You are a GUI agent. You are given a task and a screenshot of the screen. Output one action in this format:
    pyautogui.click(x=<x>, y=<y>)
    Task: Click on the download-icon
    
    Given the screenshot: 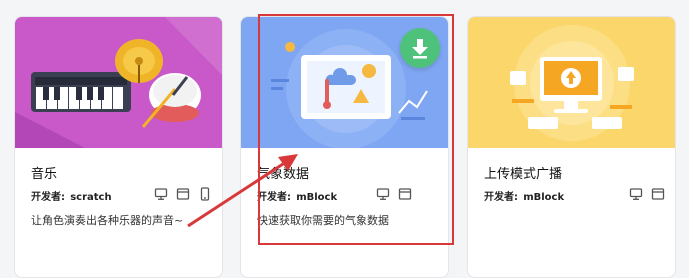 What is the action you would take?
    pyautogui.click(x=420, y=49)
    